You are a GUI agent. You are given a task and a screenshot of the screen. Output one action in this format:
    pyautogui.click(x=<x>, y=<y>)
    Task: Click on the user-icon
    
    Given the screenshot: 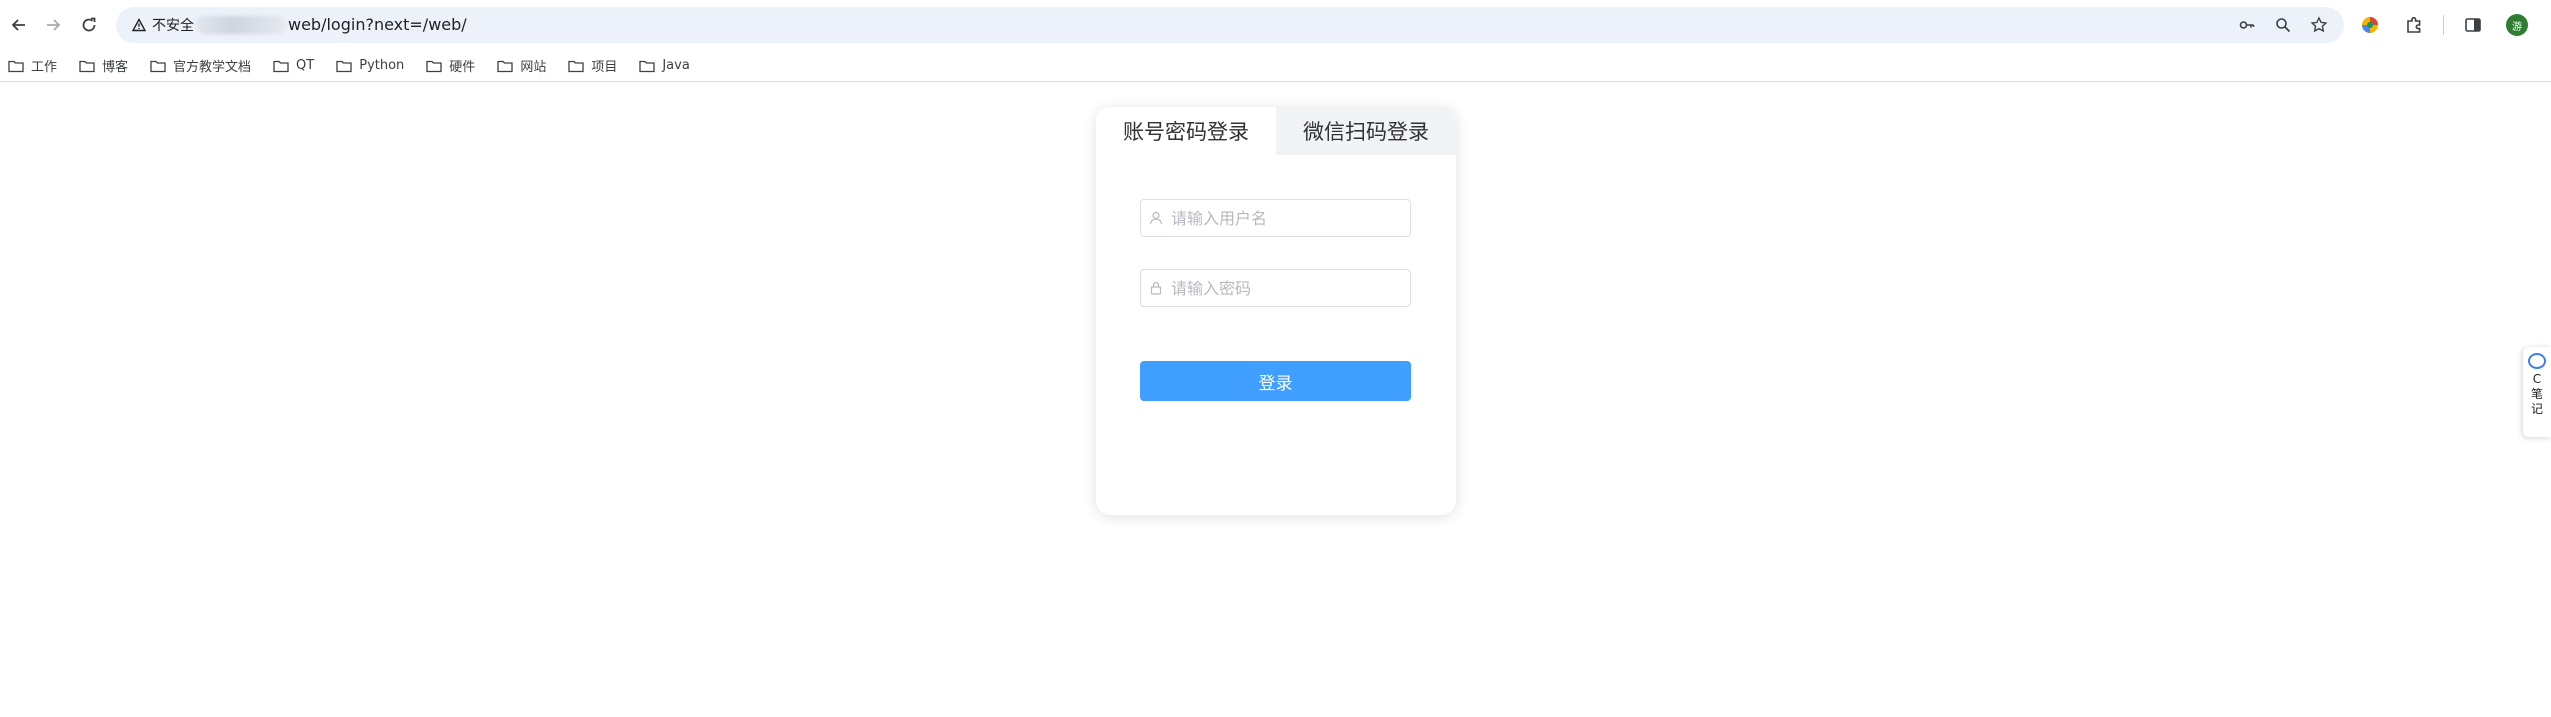 What is the action you would take?
    pyautogui.click(x=1156, y=218)
    